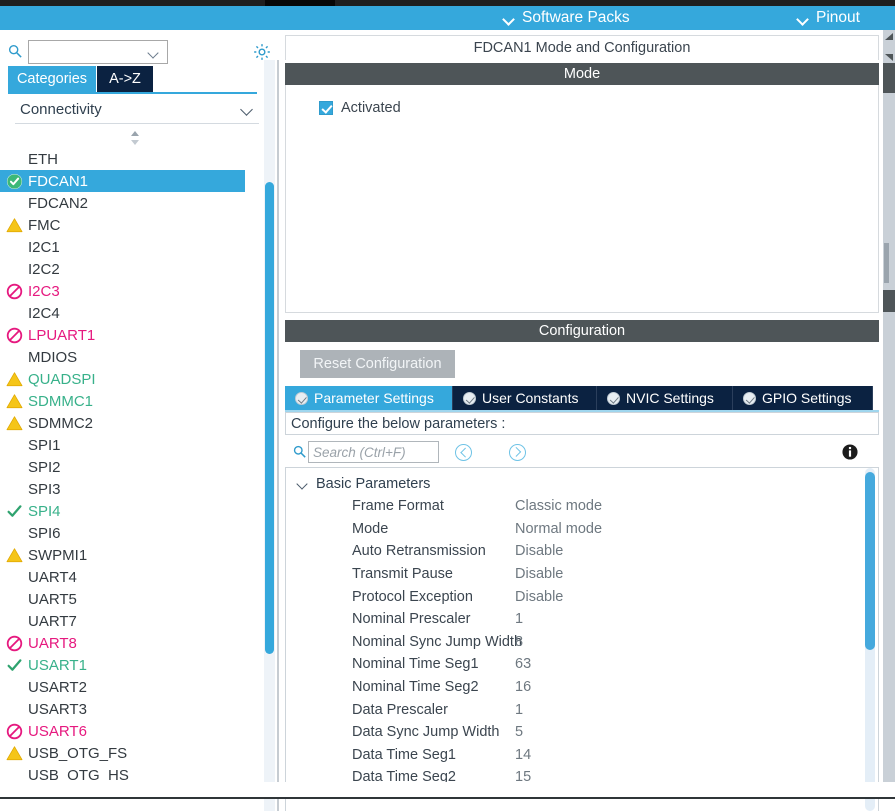 The width and height of the screenshot is (895, 811). Describe the element at coordinates (369, 398) in the screenshot. I see `tab-parameter-settings: Parameter Settings` at that location.